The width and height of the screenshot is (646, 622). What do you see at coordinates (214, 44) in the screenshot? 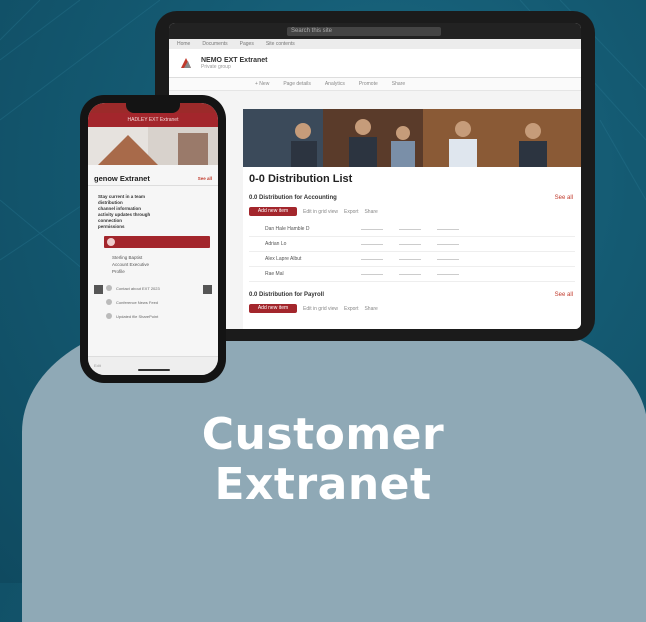
I see `nav-item: Documents` at bounding box center [214, 44].